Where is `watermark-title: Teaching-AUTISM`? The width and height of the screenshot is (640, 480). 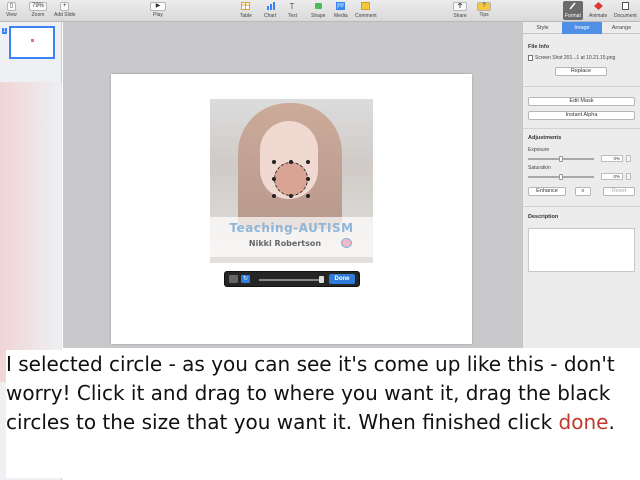 watermark-title: Teaching-AUTISM is located at coordinates (291, 228).